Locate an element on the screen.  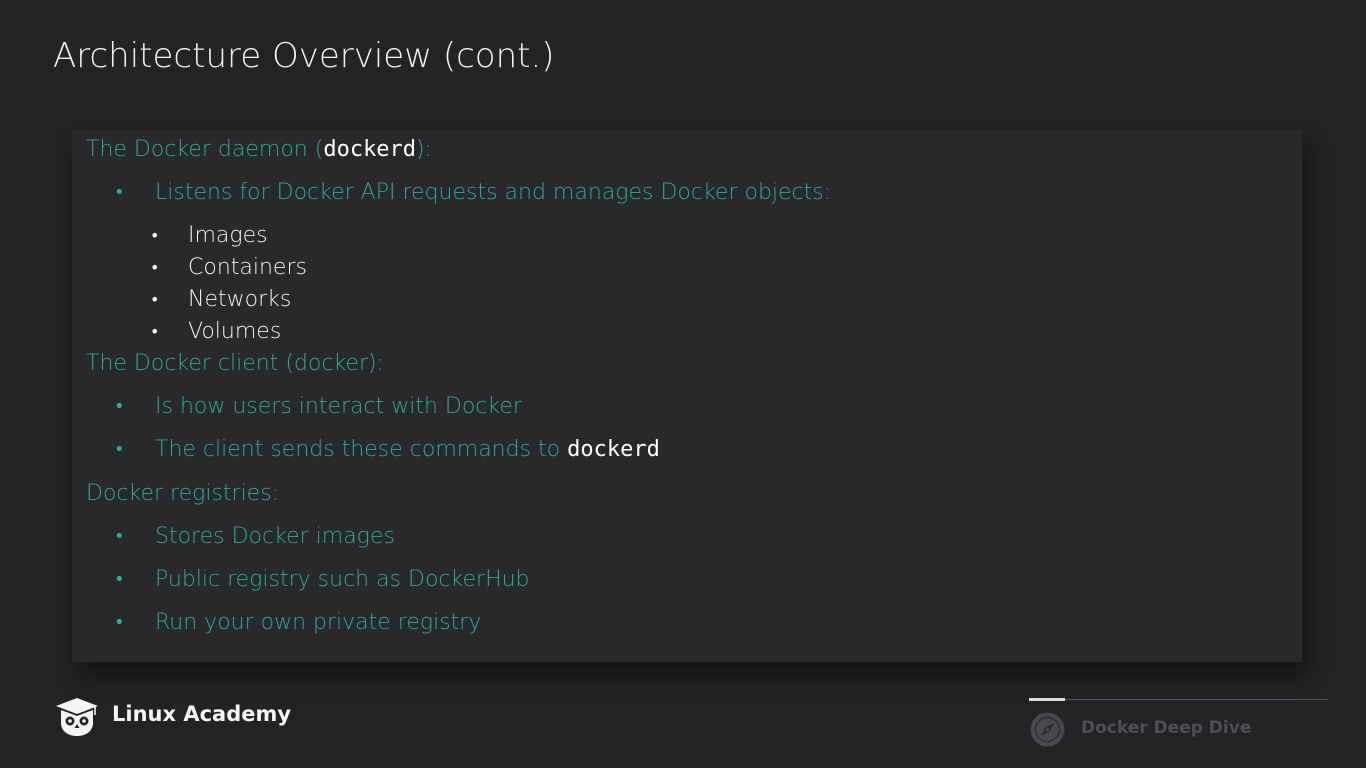
registries-bullet-3: Run your own private registry is located at coordinates (318, 622).